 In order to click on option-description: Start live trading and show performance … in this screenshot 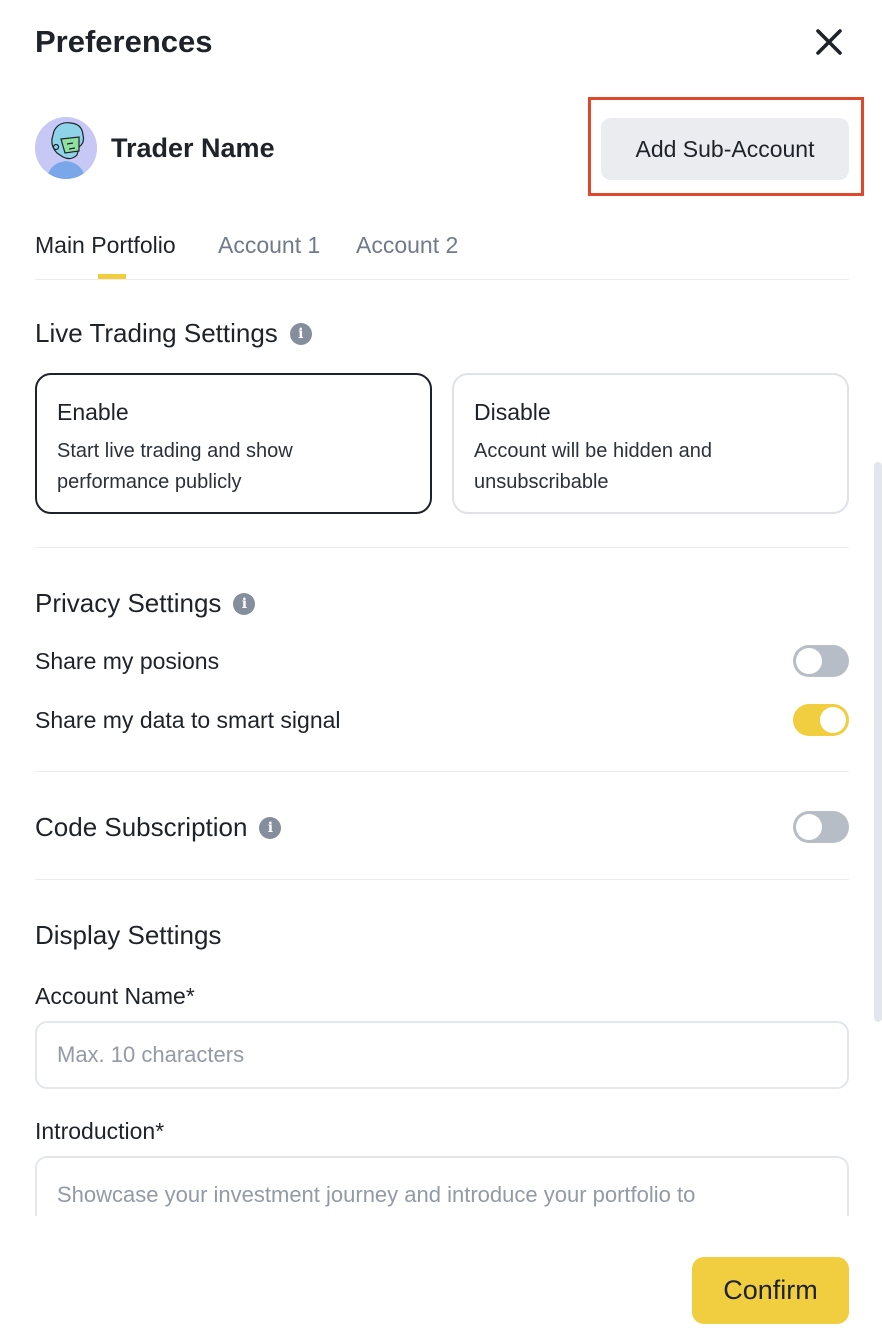, I will do `click(175, 466)`.